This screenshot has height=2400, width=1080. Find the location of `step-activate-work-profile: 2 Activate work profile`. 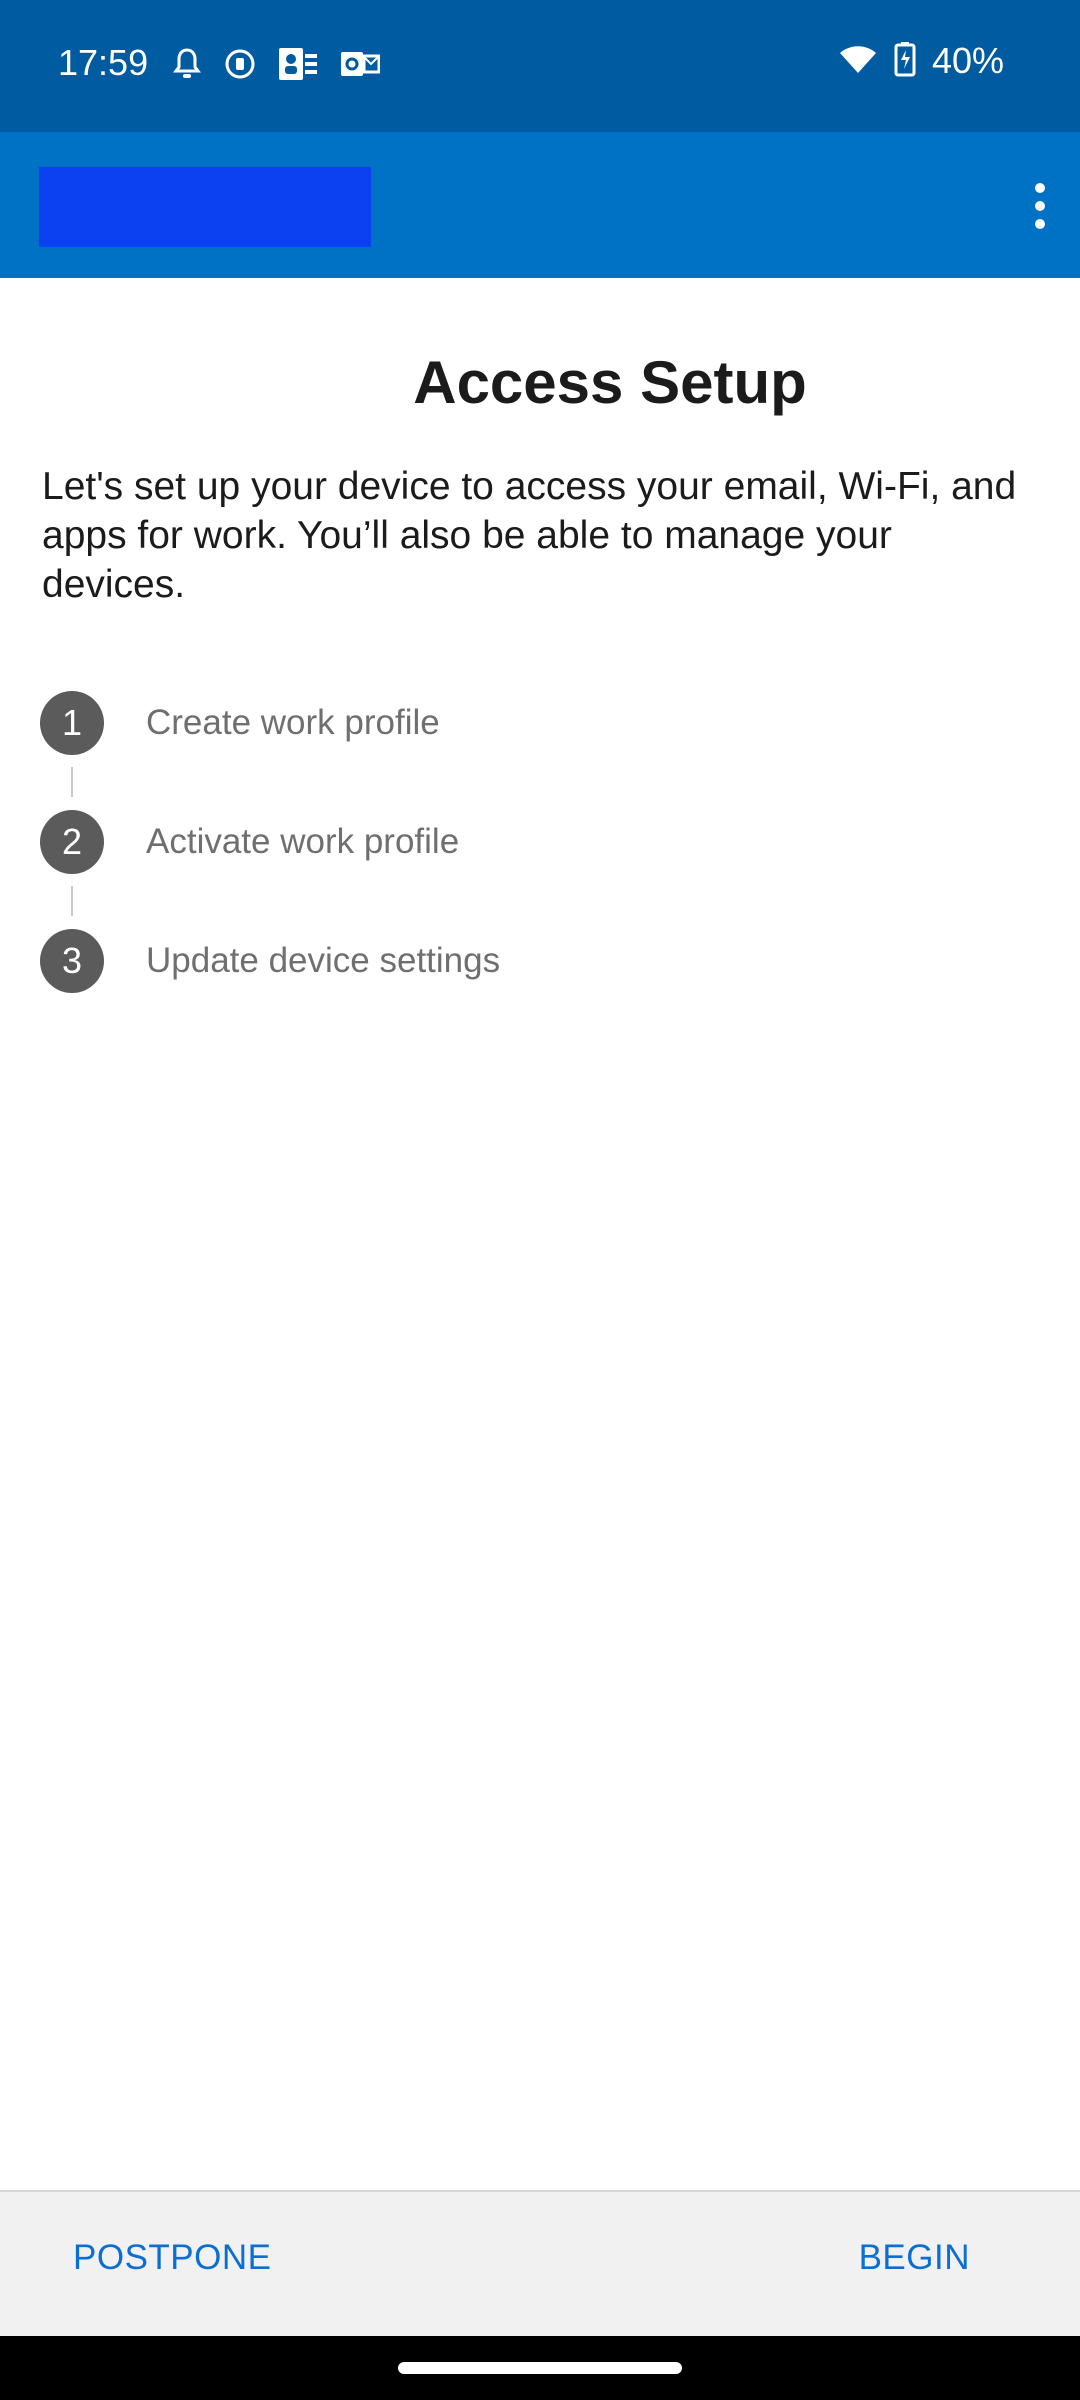

step-activate-work-profile: 2 Activate work profile is located at coordinates (540, 842).